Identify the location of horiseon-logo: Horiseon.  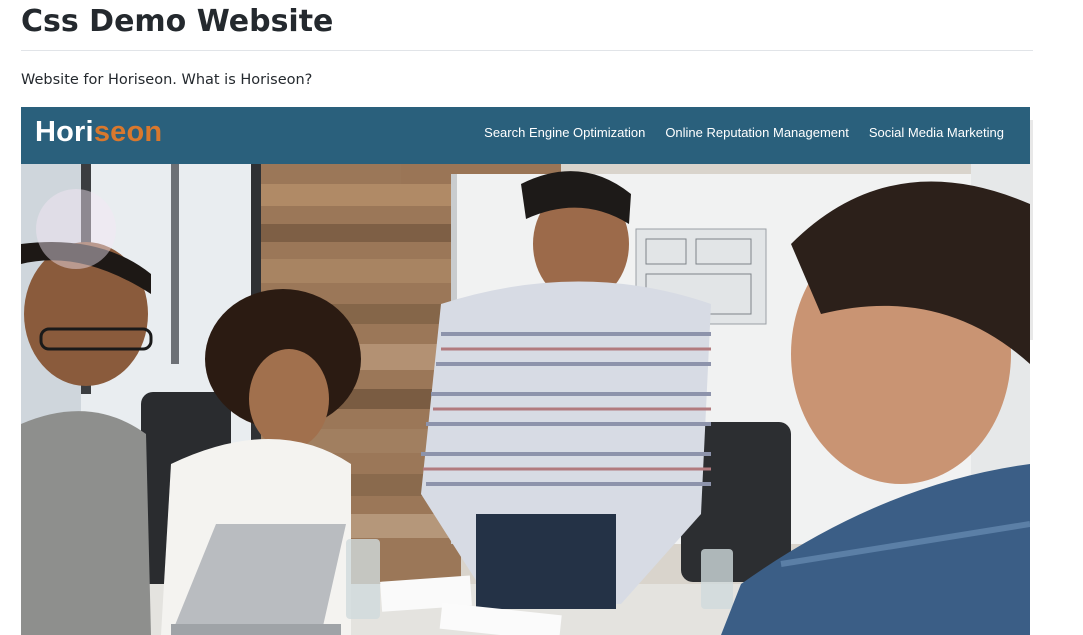
(98, 132).